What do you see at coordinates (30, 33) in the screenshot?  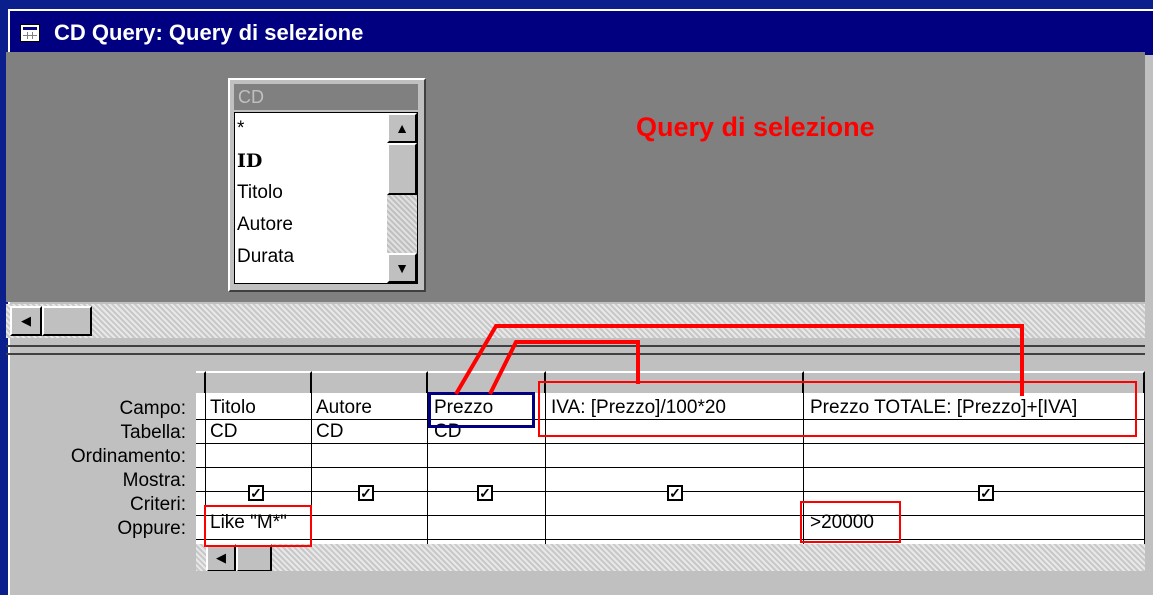 I see `query-window-icon` at bounding box center [30, 33].